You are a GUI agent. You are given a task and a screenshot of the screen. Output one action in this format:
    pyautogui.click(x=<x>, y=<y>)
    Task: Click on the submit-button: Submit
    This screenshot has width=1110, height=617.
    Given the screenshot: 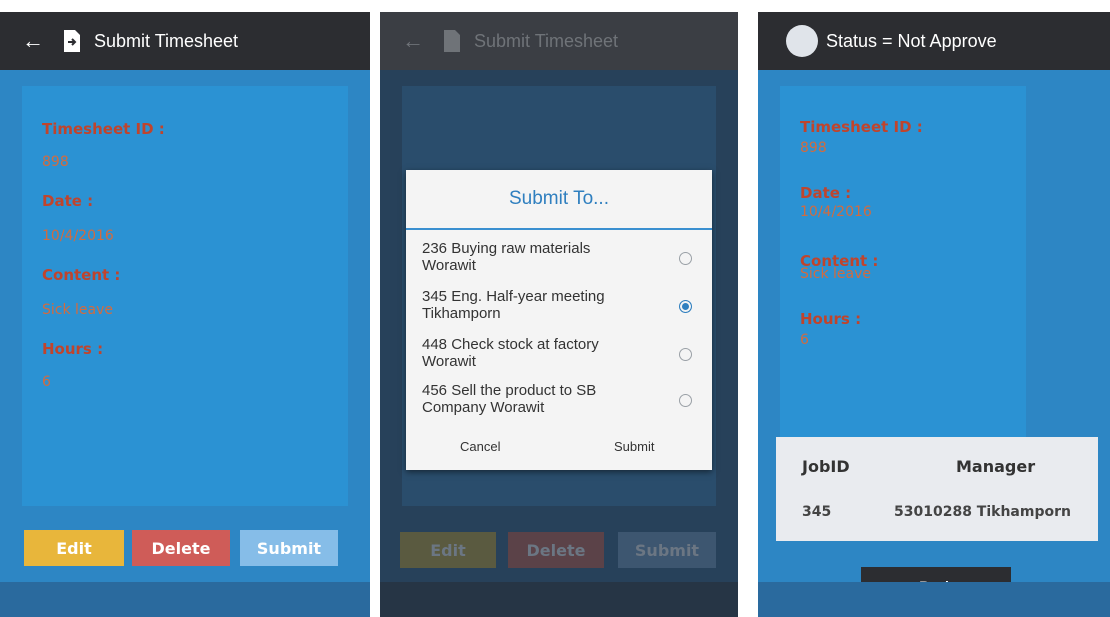 What is the action you would take?
    pyautogui.click(x=289, y=548)
    